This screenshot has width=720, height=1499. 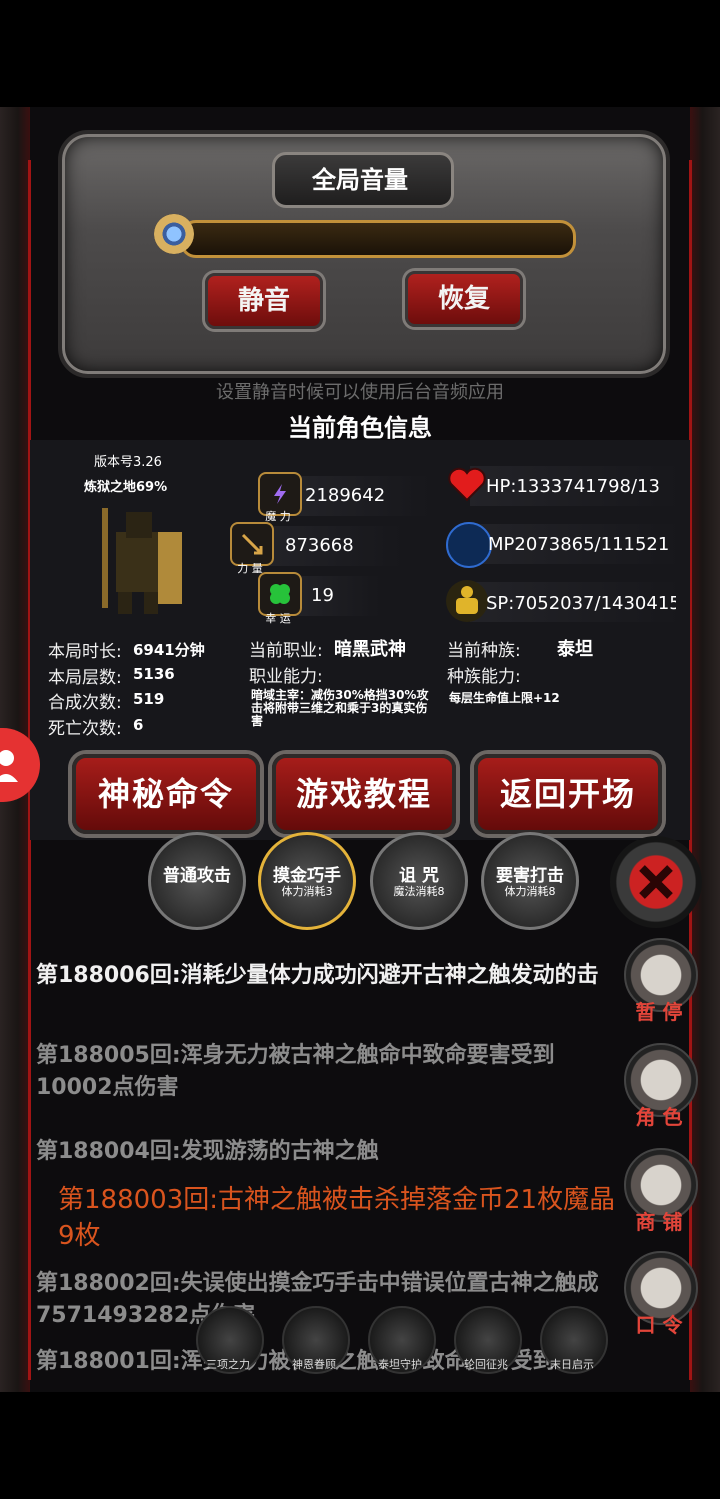 I want to click on volume-hint: 设置静音时候可以使用后台音频应用, so click(x=360, y=392).